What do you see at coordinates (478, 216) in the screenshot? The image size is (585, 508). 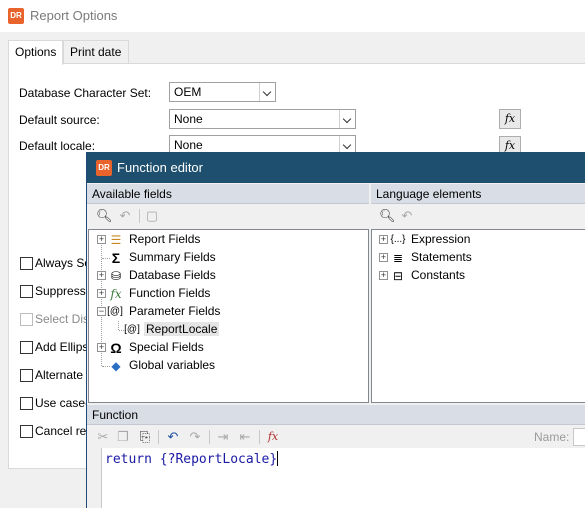 I see `language-elements-toolbar: 🔍︎ ↶` at bounding box center [478, 216].